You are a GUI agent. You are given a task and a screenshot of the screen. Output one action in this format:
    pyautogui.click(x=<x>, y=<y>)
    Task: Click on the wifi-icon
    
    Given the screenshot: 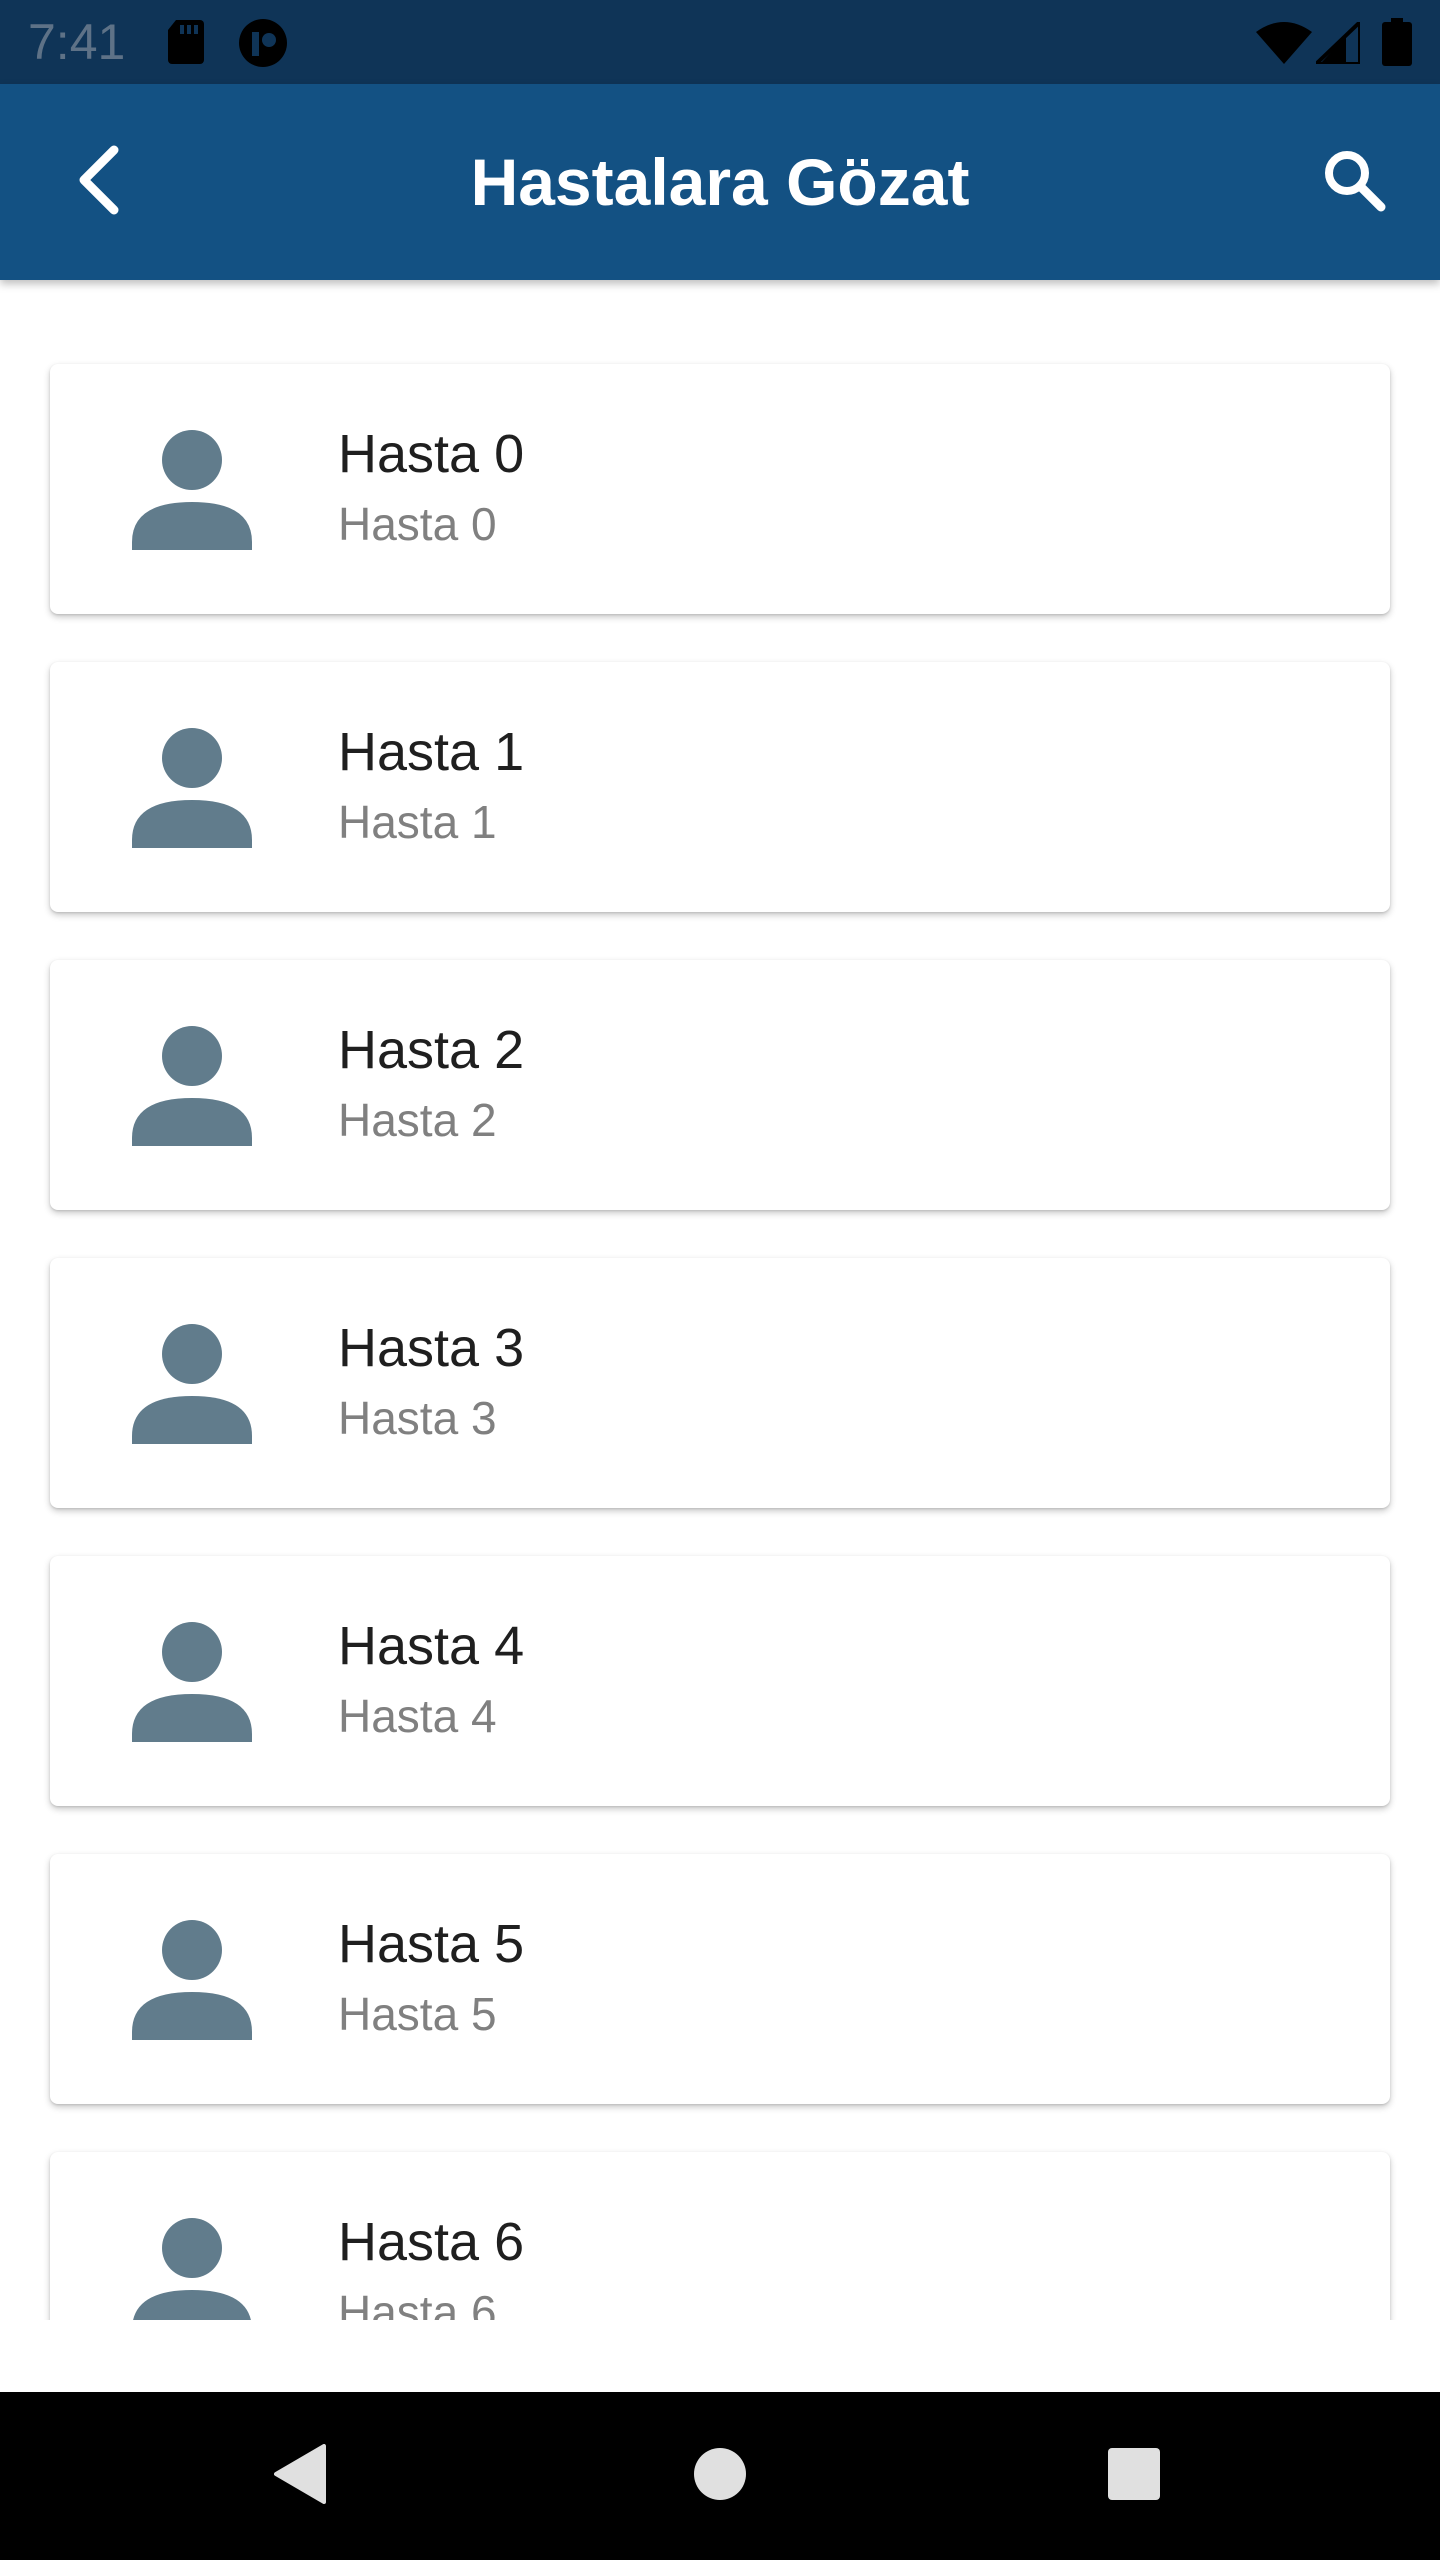 What is the action you would take?
    pyautogui.click(x=1284, y=45)
    